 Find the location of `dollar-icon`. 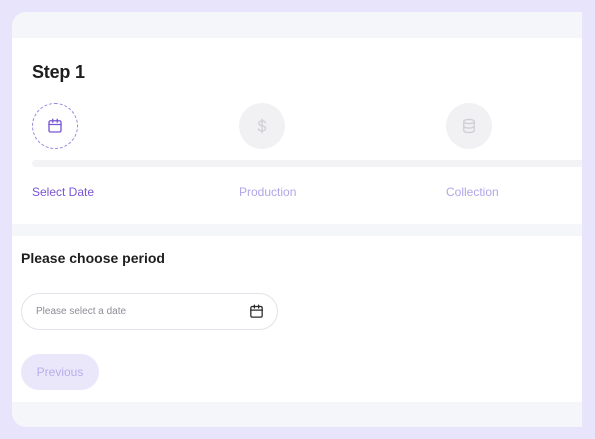

dollar-icon is located at coordinates (262, 126).